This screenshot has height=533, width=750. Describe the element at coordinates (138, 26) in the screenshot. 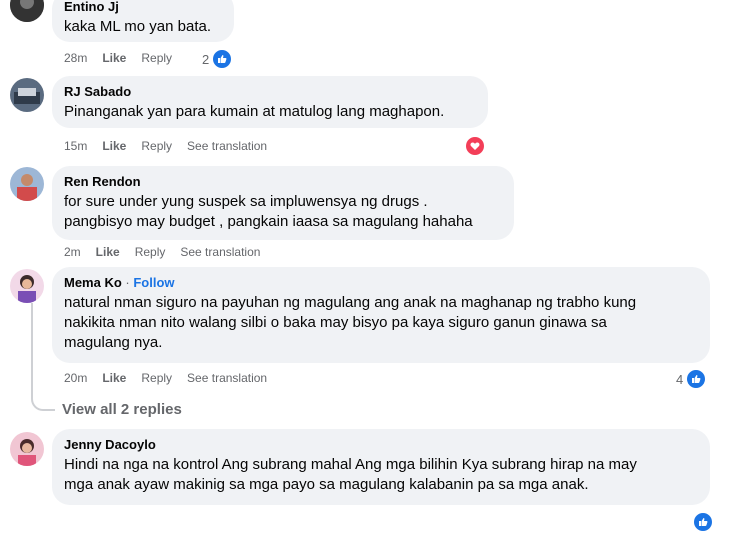

I see `comment-text: kaka ML mo yan bata.` at that location.